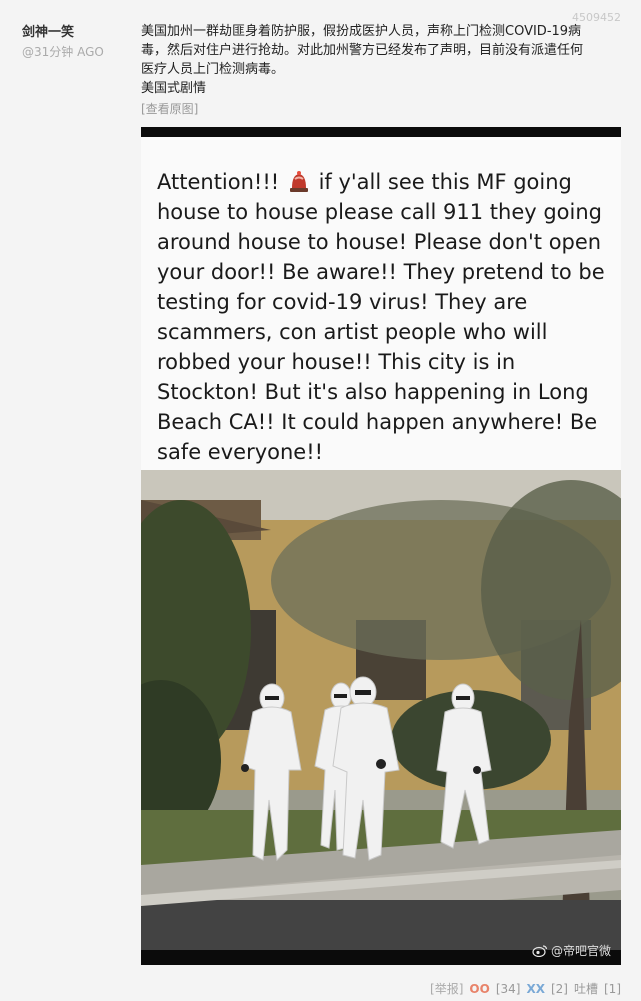  I want to click on post-text-line: 毒，然后对住户进行抢劫。对此加州警方已经发布了声明，目前没有派遣任何, so click(362, 50).